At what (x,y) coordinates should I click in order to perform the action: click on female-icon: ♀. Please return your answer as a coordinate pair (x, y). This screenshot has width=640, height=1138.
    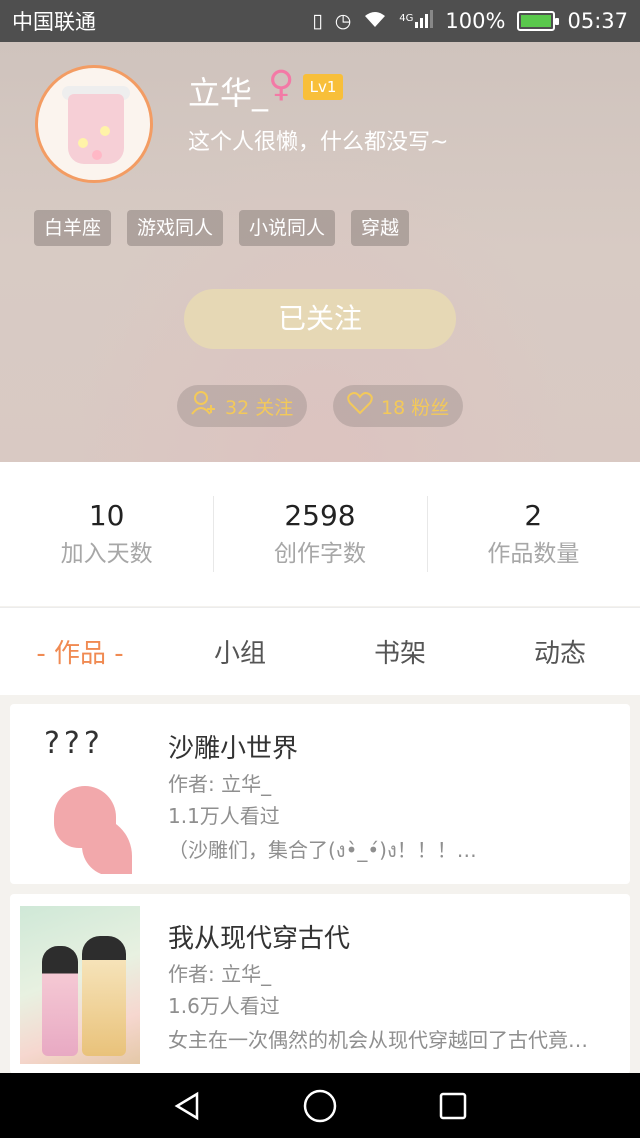
    Looking at the image, I should click on (281, 84).